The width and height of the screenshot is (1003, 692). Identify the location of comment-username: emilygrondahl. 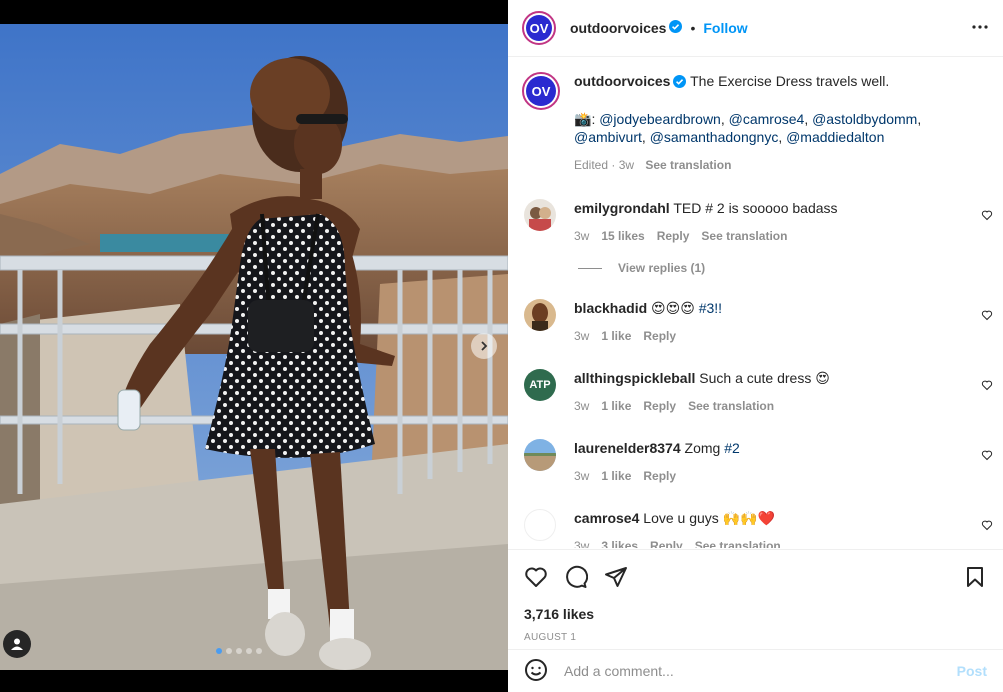
(622, 208).